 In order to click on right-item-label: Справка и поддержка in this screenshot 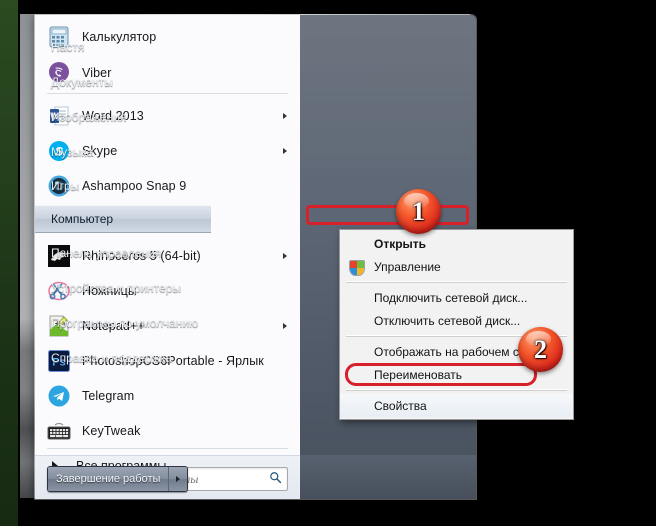, I will do `click(111, 357)`.